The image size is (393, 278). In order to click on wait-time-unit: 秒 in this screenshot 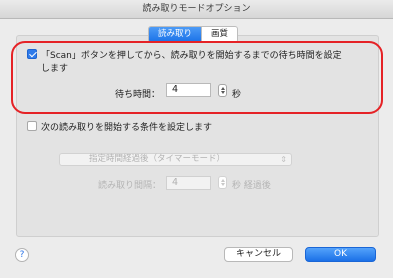, I will do `click(237, 95)`.